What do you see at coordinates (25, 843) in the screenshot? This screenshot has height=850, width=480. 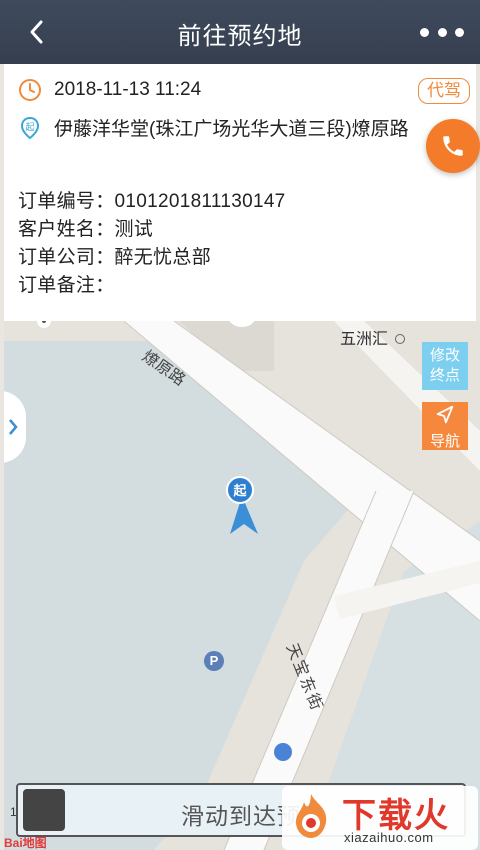 I see `baidu-map-logo: Bai地图` at bounding box center [25, 843].